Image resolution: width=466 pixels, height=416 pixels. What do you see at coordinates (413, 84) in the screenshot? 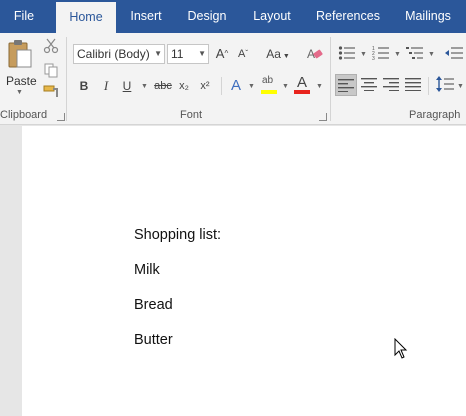
I see `justify-icon` at bounding box center [413, 84].